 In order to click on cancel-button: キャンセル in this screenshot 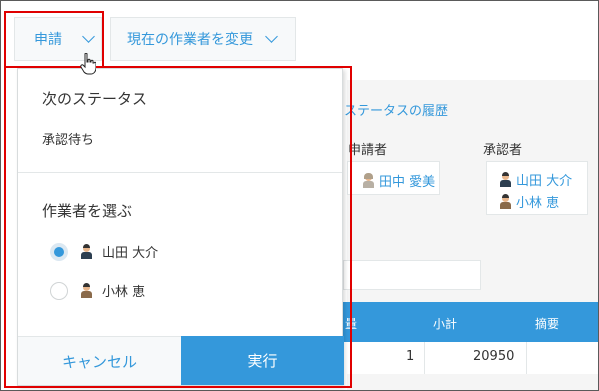, I will do `click(99, 360)`.